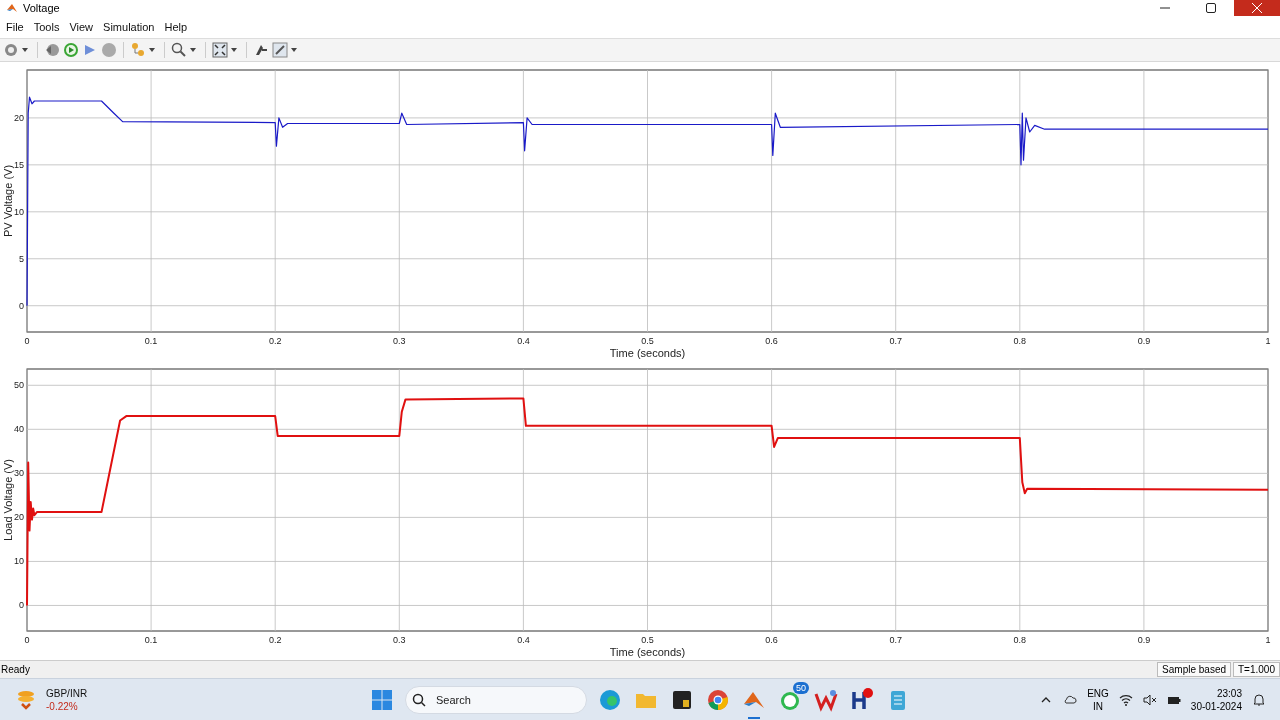 This screenshot has height=720, width=1280. What do you see at coordinates (177, 27) in the screenshot?
I see `menu-item: Help` at bounding box center [177, 27].